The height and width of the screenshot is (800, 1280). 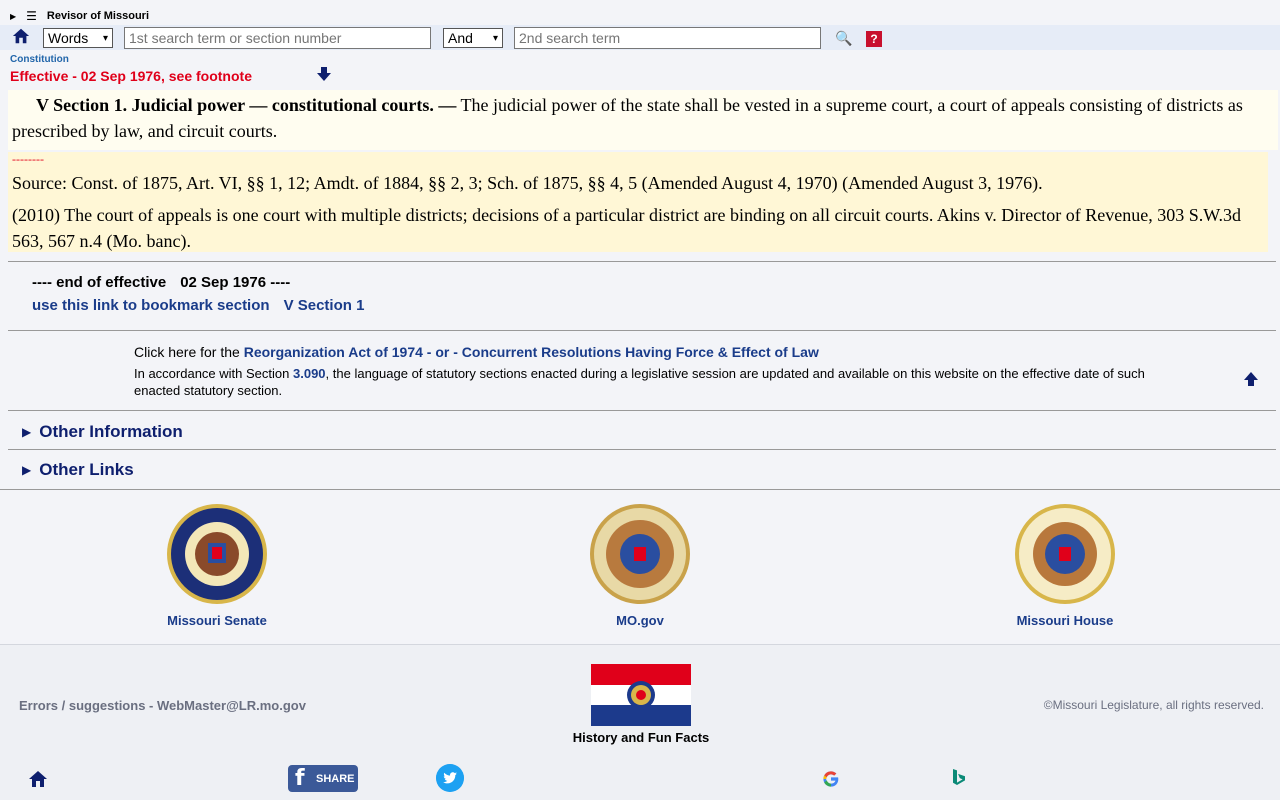 What do you see at coordinates (277, 38) in the screenshot?
I see `search-term1-input` at bounding box center [277, 38].